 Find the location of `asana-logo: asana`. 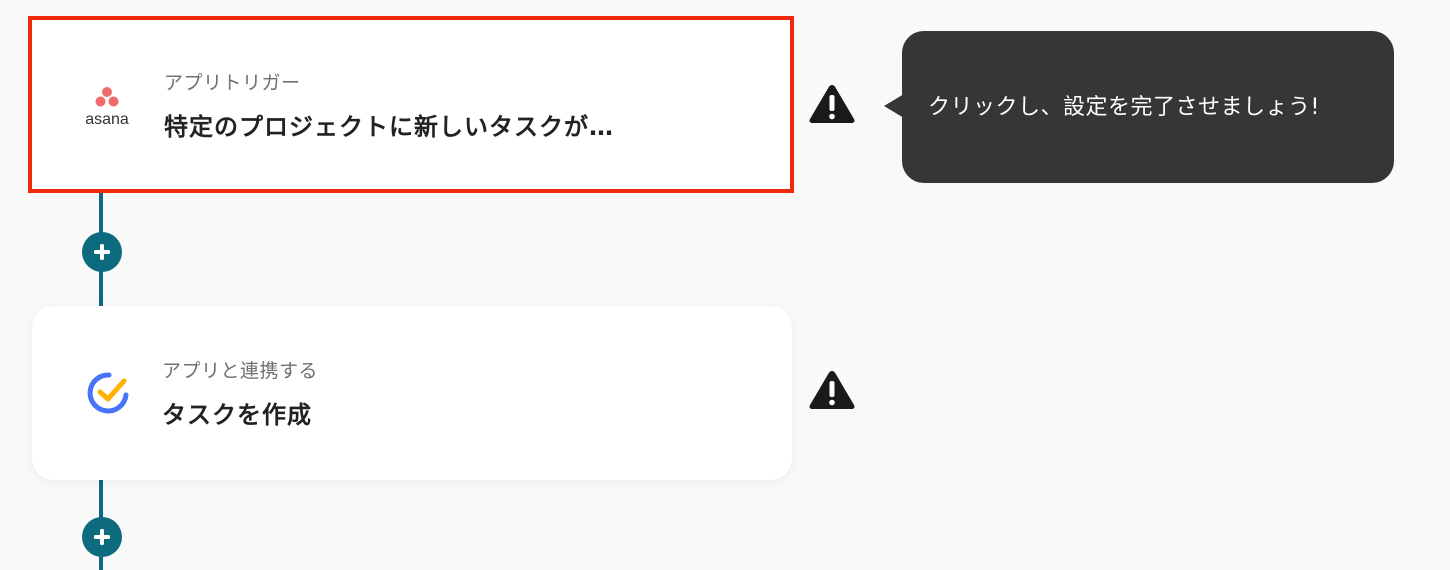

asana-logo: asana is located at coordinates (107, 105).